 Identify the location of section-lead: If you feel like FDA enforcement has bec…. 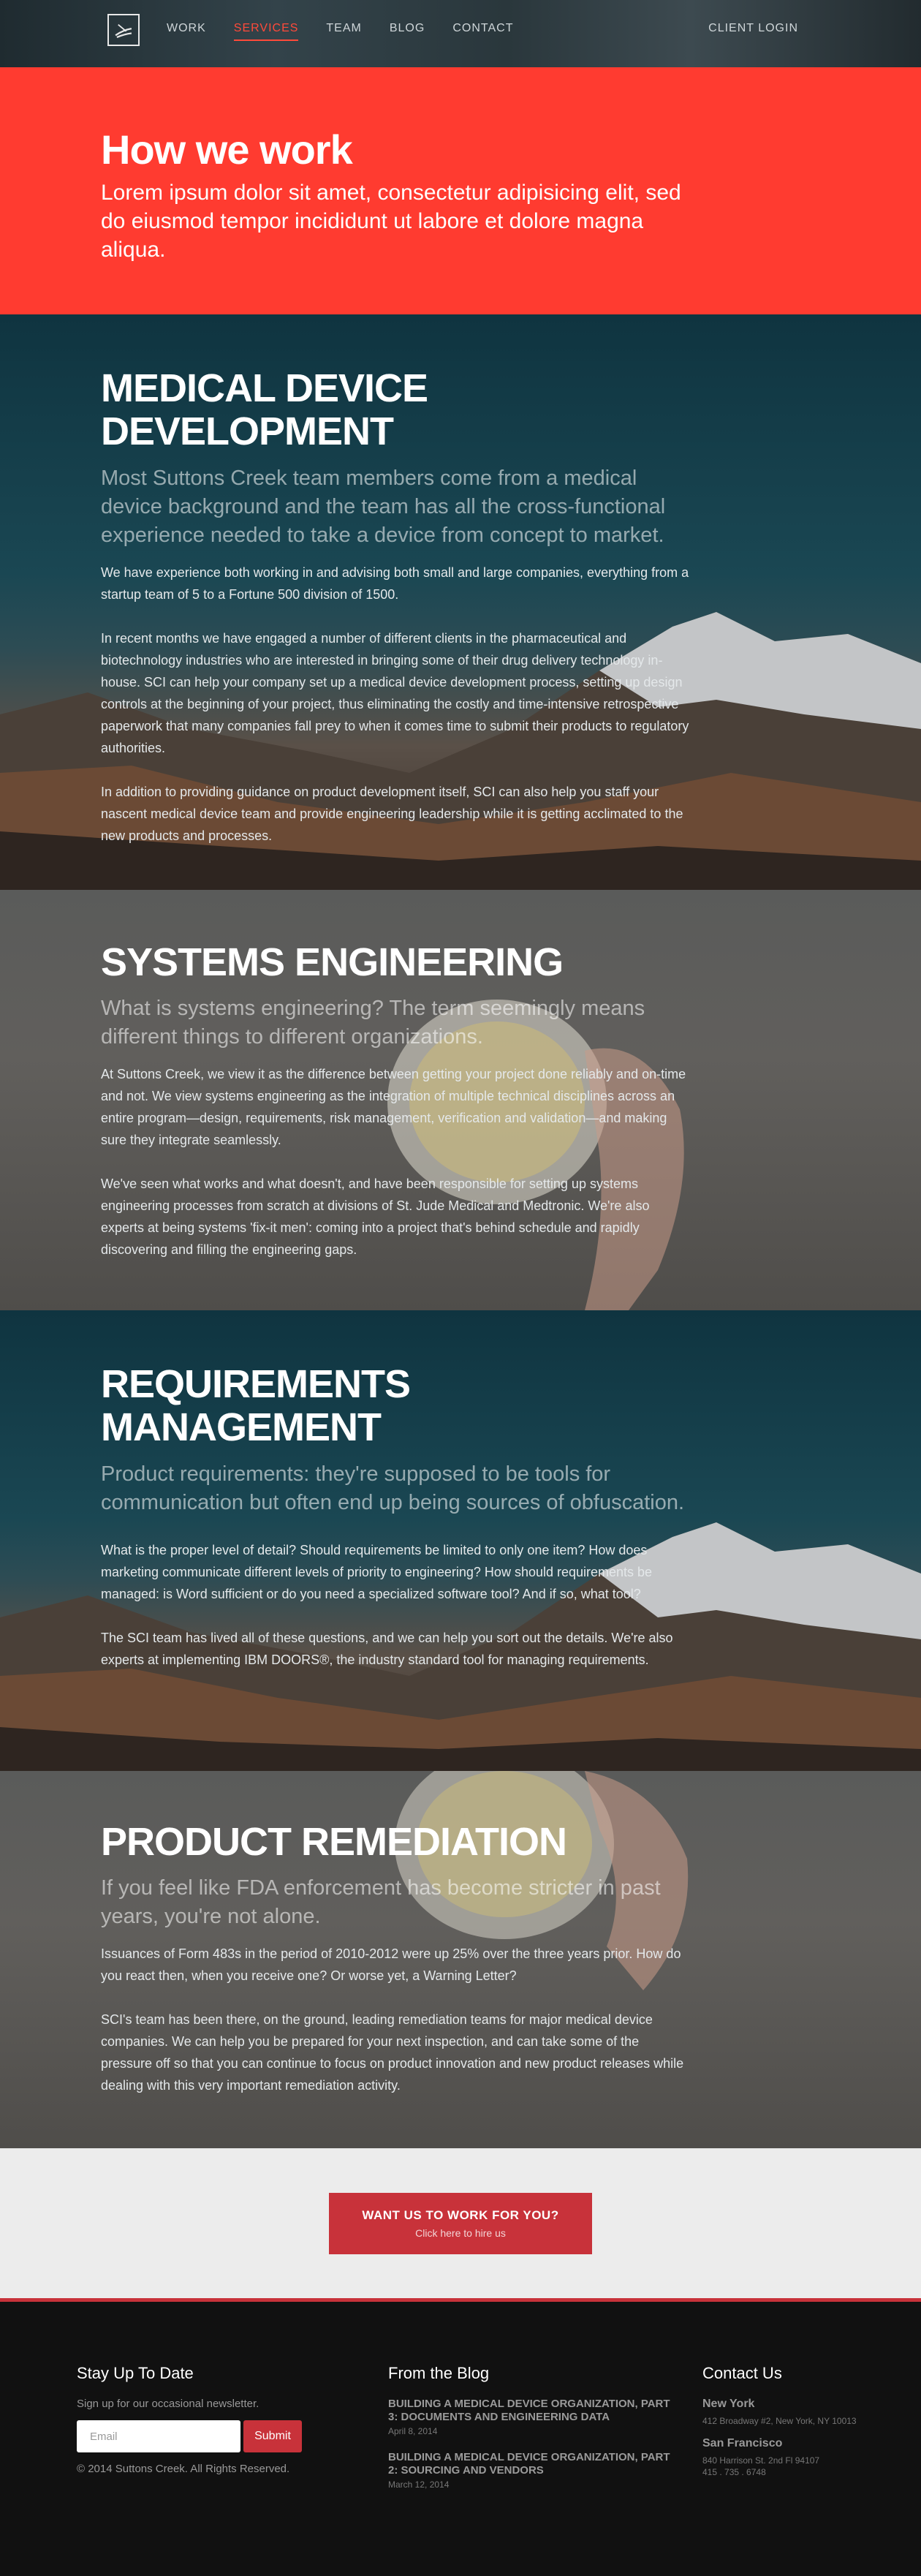
(381, 1902).